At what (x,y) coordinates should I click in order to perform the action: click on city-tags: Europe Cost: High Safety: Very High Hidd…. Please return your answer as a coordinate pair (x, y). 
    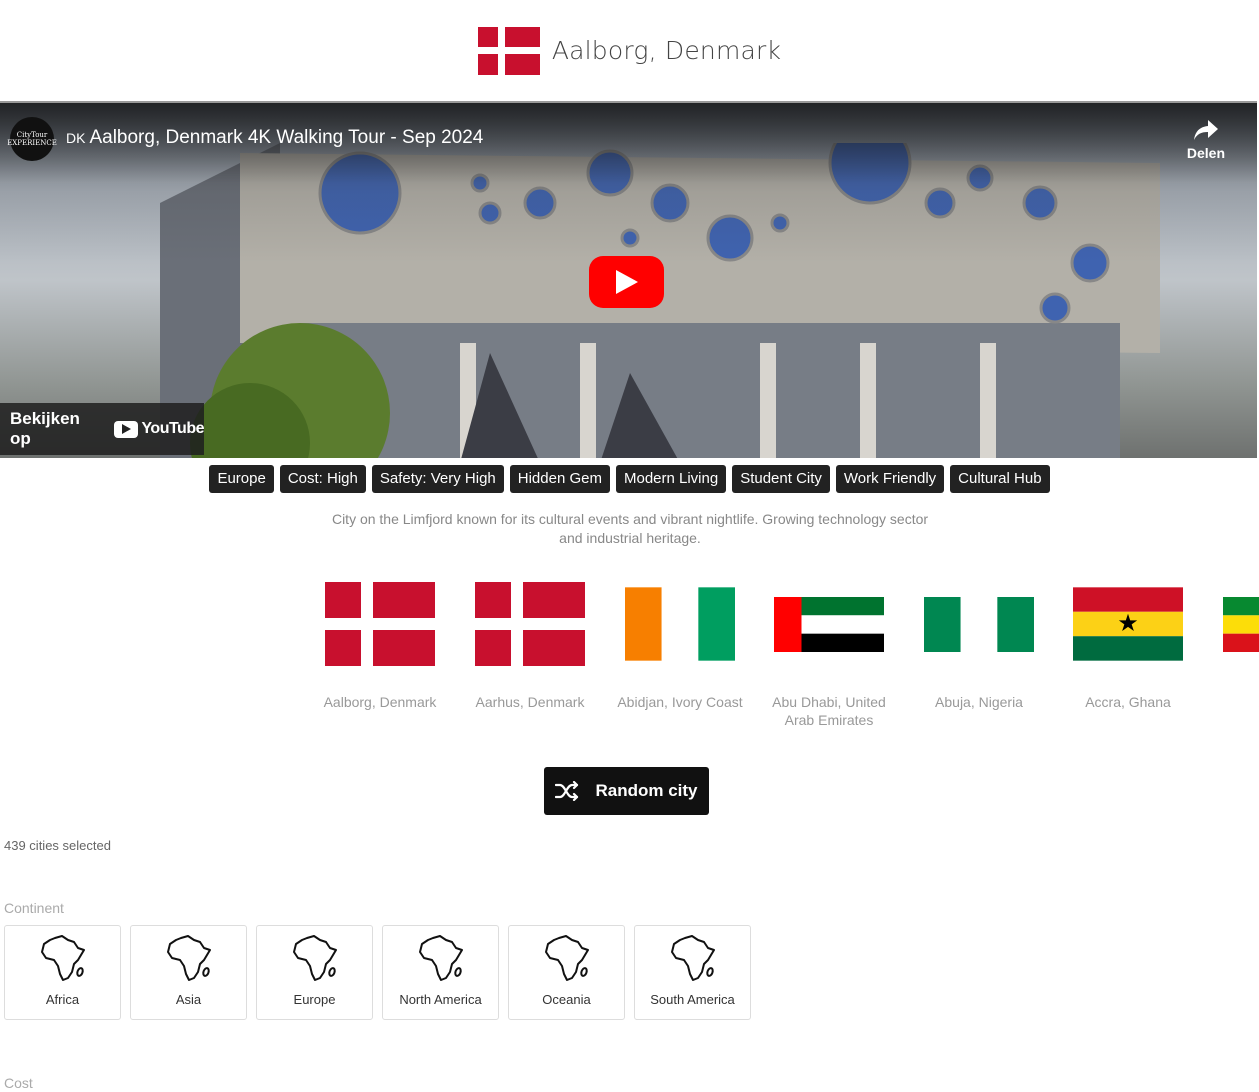
    Looking at the image, I should click on (629, 479).